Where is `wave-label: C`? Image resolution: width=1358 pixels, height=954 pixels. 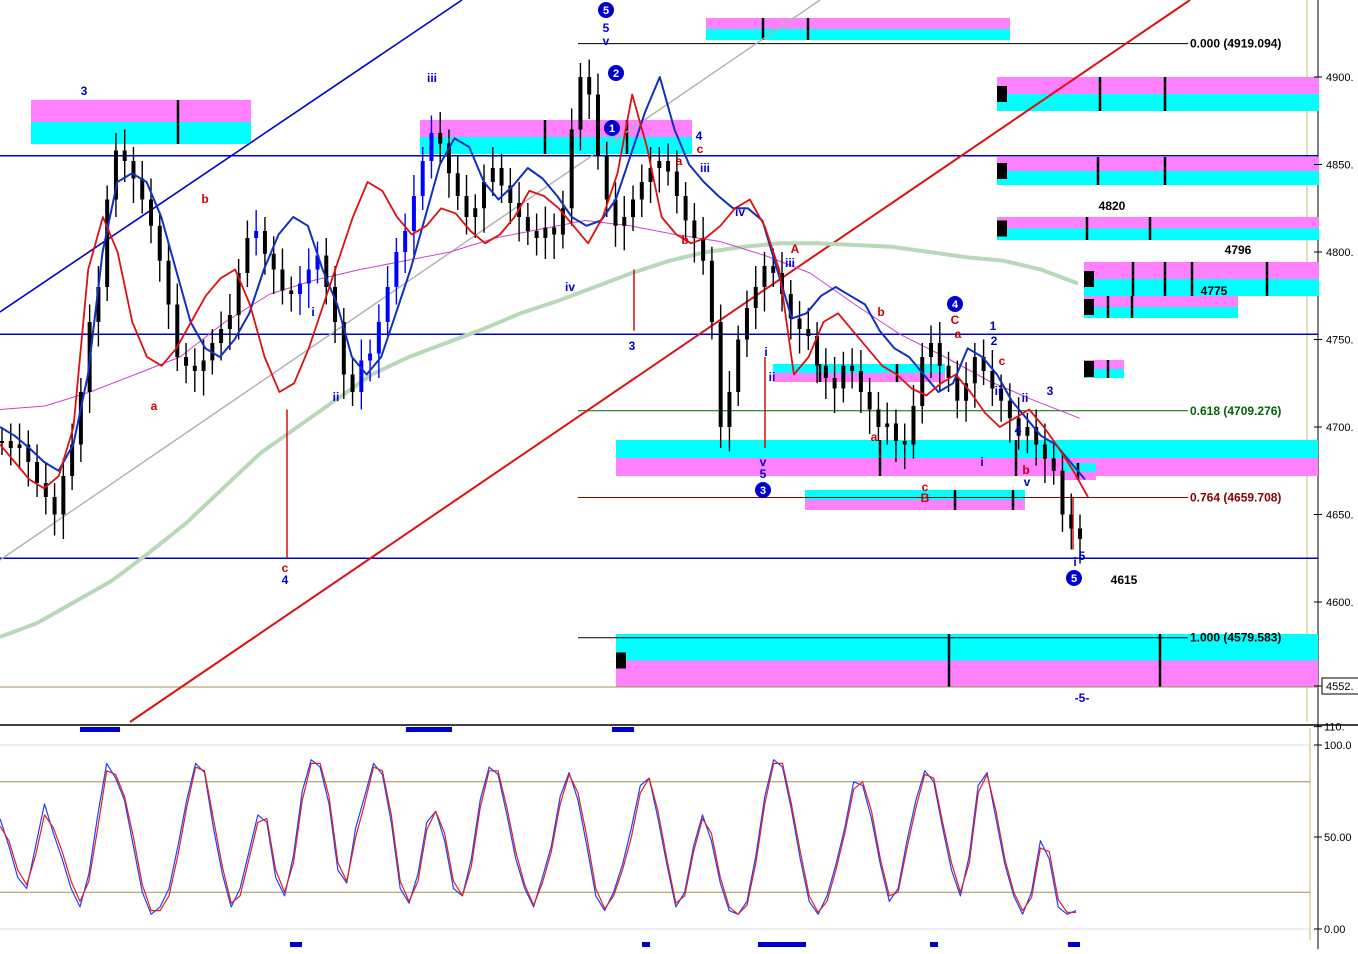 wave-label: C is located at coordinates (955, 320).